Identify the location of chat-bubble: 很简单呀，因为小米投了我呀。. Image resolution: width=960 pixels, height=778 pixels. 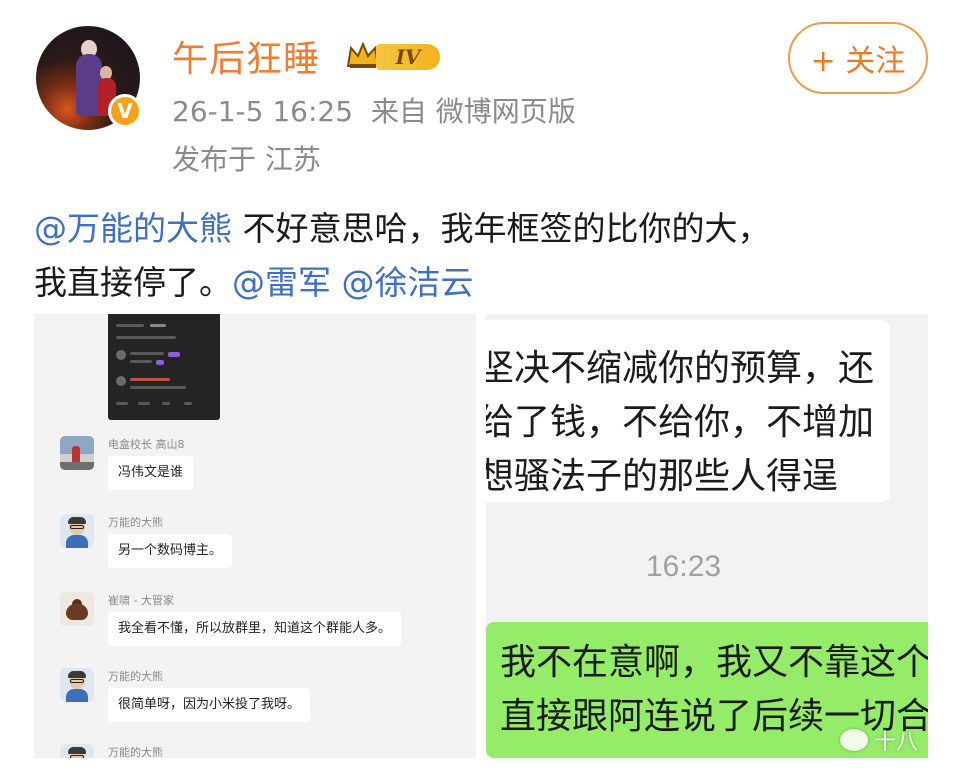
(209, 705).